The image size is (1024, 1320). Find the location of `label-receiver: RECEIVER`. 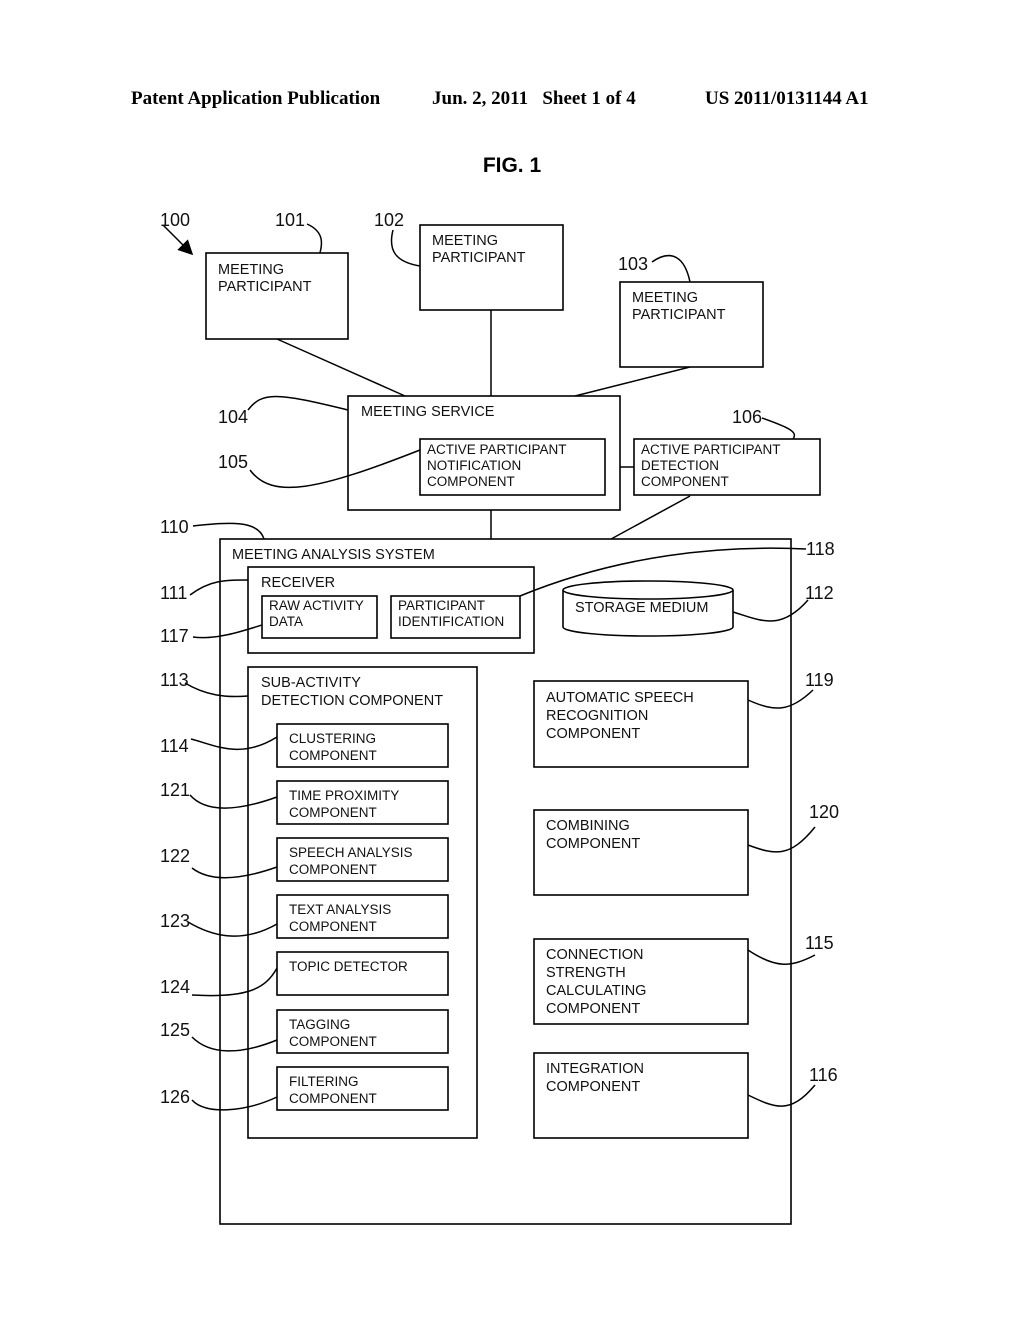

label-receiver: RECEIVER is located at coordinates (298, 583).